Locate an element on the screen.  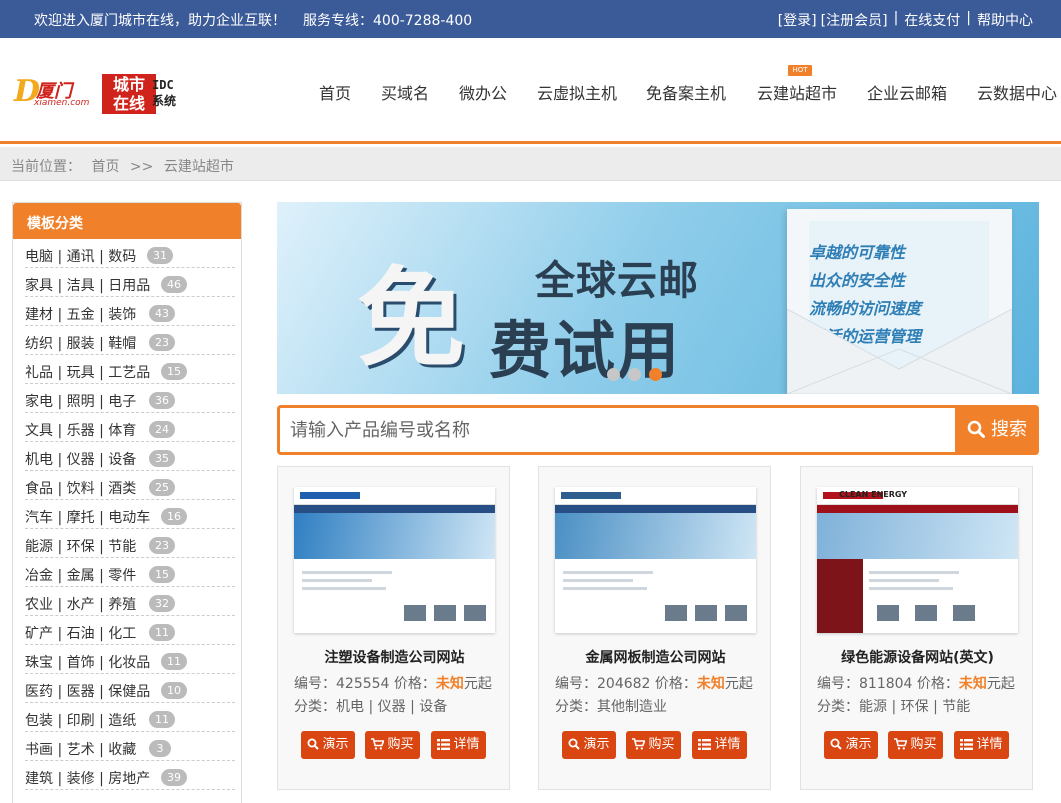
category-label: 冶金 | 金属 | 零件 is located at coordinates (81, 576).